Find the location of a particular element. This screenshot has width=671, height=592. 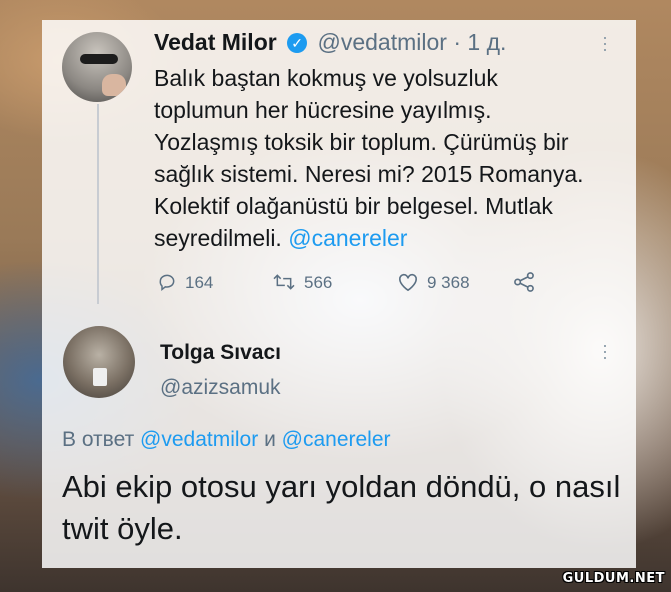

cup-shape is located at coordinates (100, 377).